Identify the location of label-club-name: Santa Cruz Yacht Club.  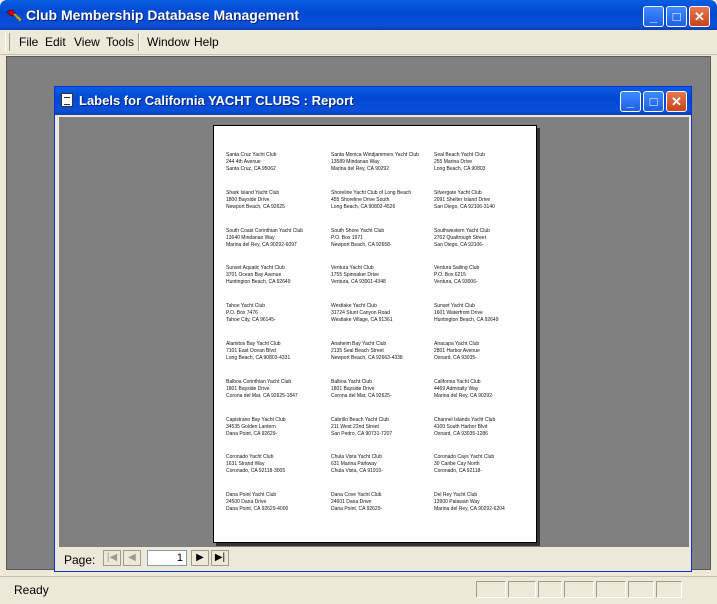
(251, 155).